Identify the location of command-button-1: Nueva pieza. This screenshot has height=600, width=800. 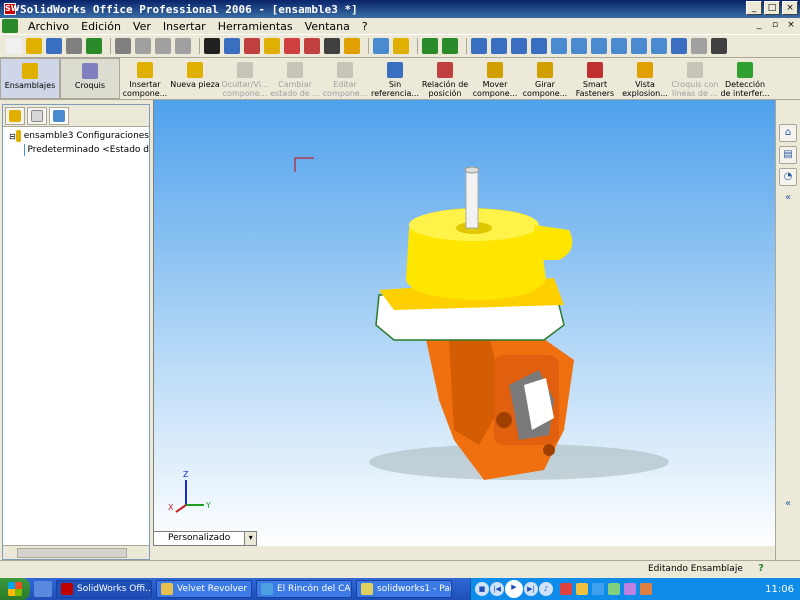
(195, 78).